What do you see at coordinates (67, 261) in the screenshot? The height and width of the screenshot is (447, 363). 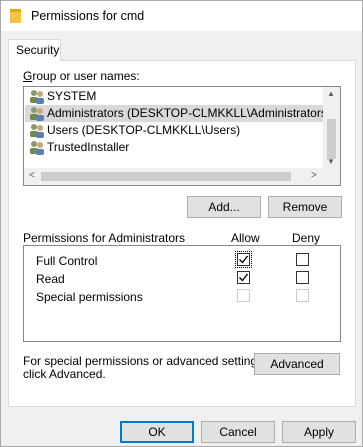 I see `permission-name: Full Control` at bounding box center [67, 261].